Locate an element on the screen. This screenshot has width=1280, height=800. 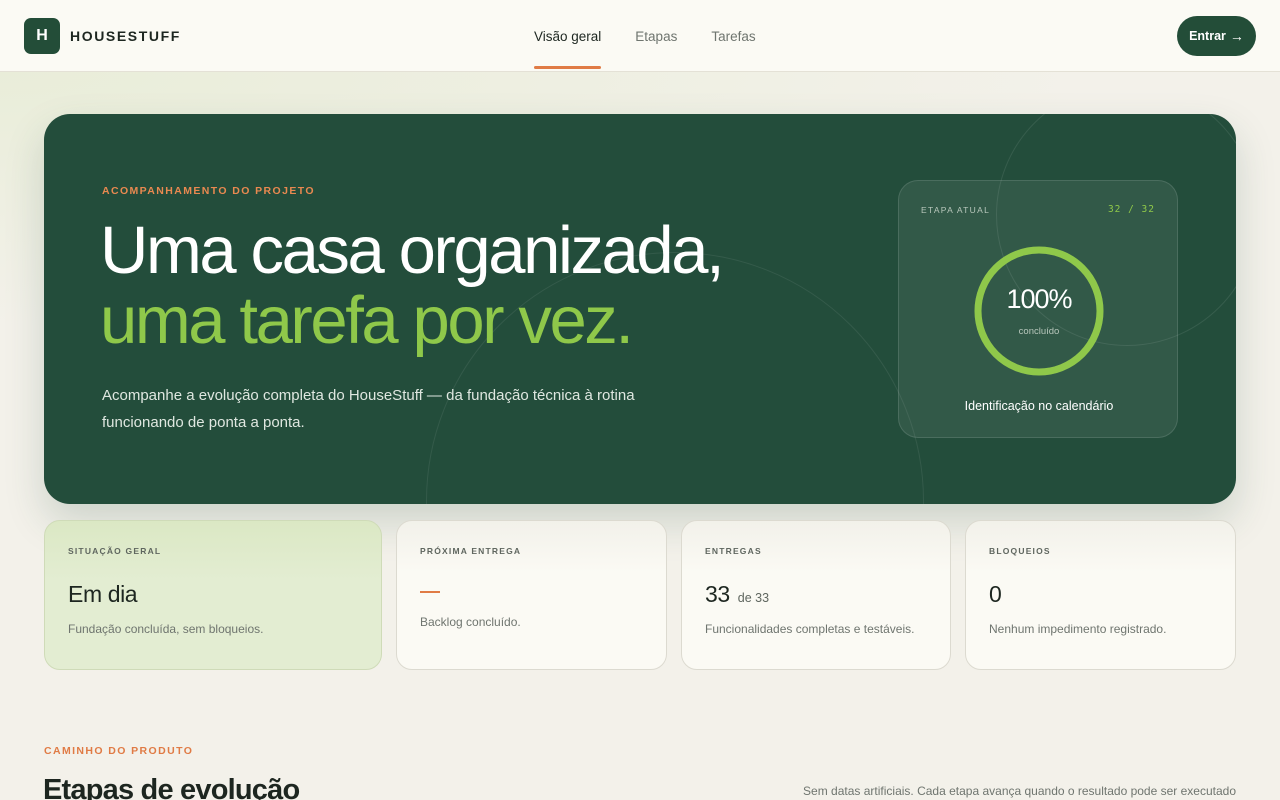
logo: H HOUSESTUFF is located at coordinates (102, 36).